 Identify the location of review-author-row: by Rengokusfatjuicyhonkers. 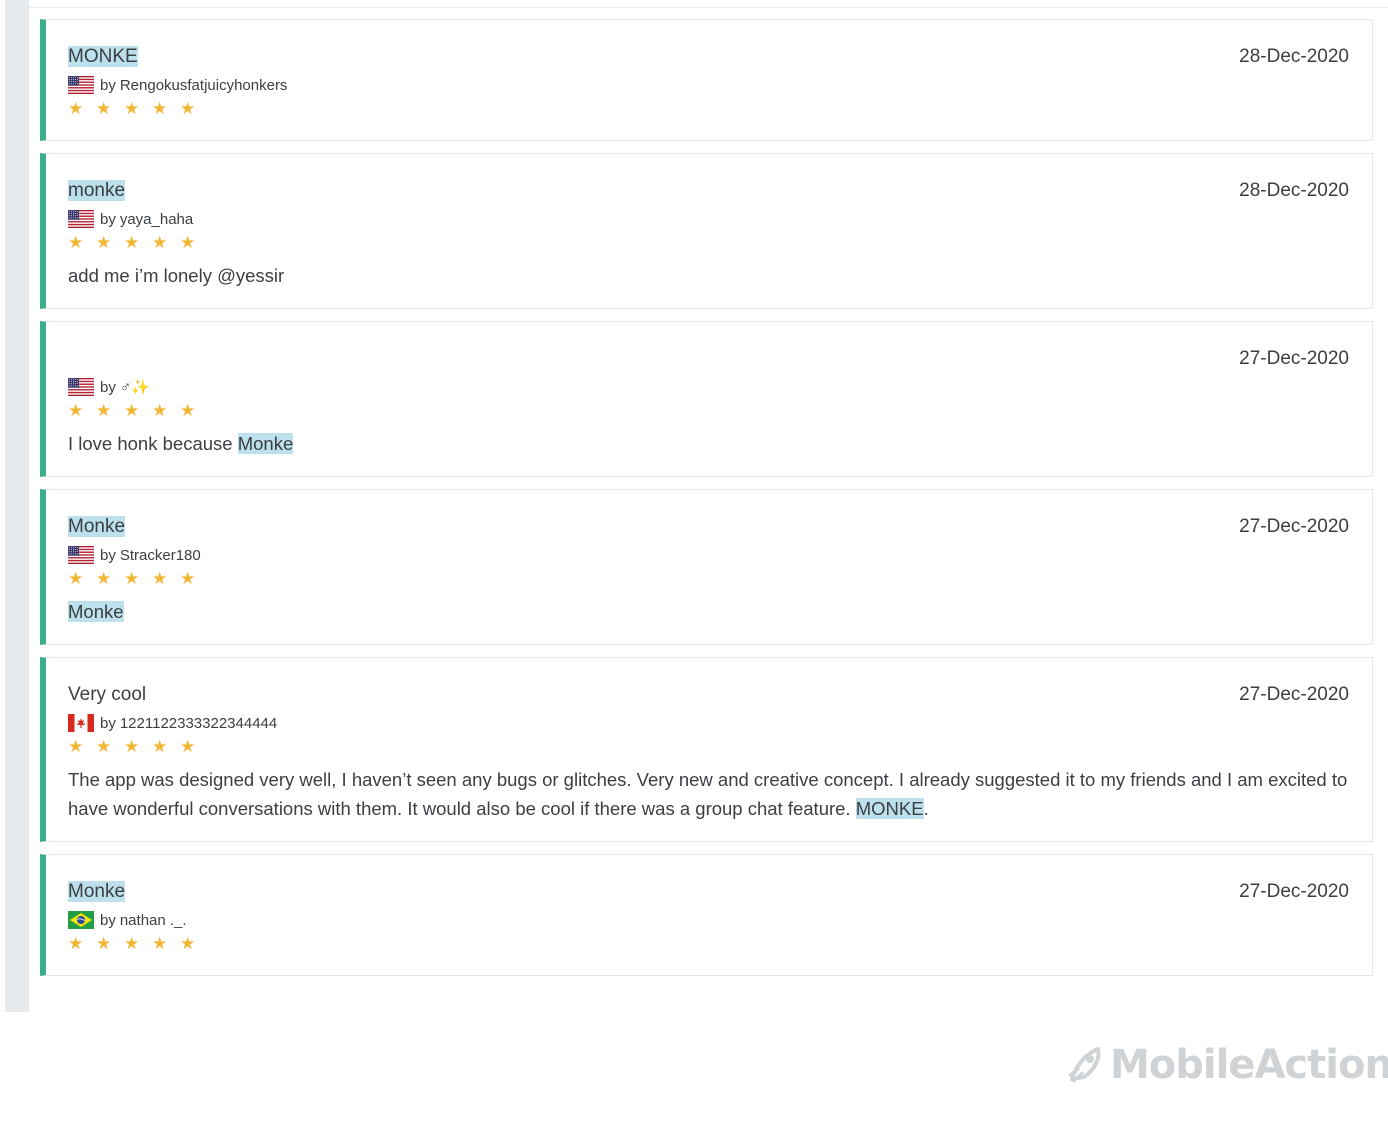
(708, 85).